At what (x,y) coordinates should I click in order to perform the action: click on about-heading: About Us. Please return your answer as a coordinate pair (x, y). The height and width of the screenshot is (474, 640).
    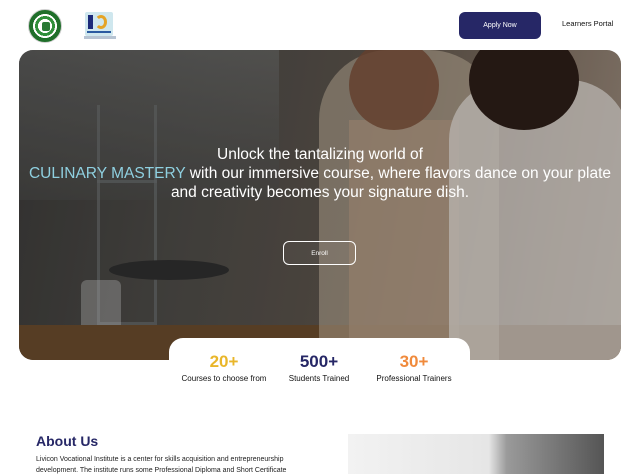
    Looking at the image, I should click on (67, 441).